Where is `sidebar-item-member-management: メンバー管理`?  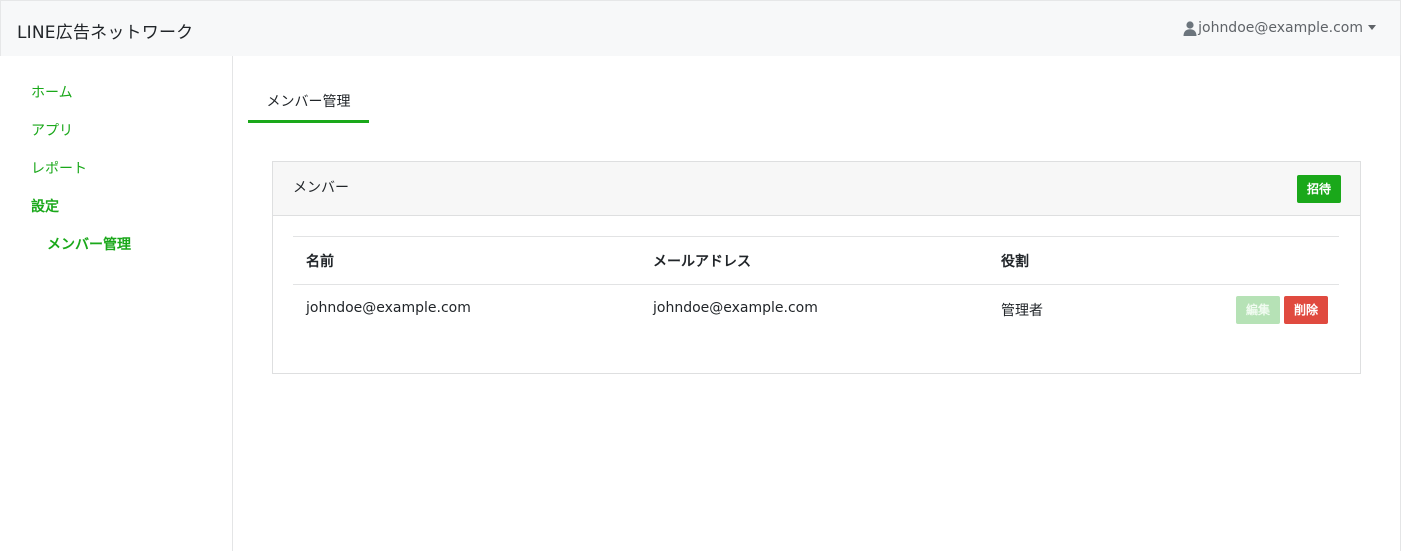 sidebar-item-member-management: メンバー管理 is located at coordinates (89, 244).